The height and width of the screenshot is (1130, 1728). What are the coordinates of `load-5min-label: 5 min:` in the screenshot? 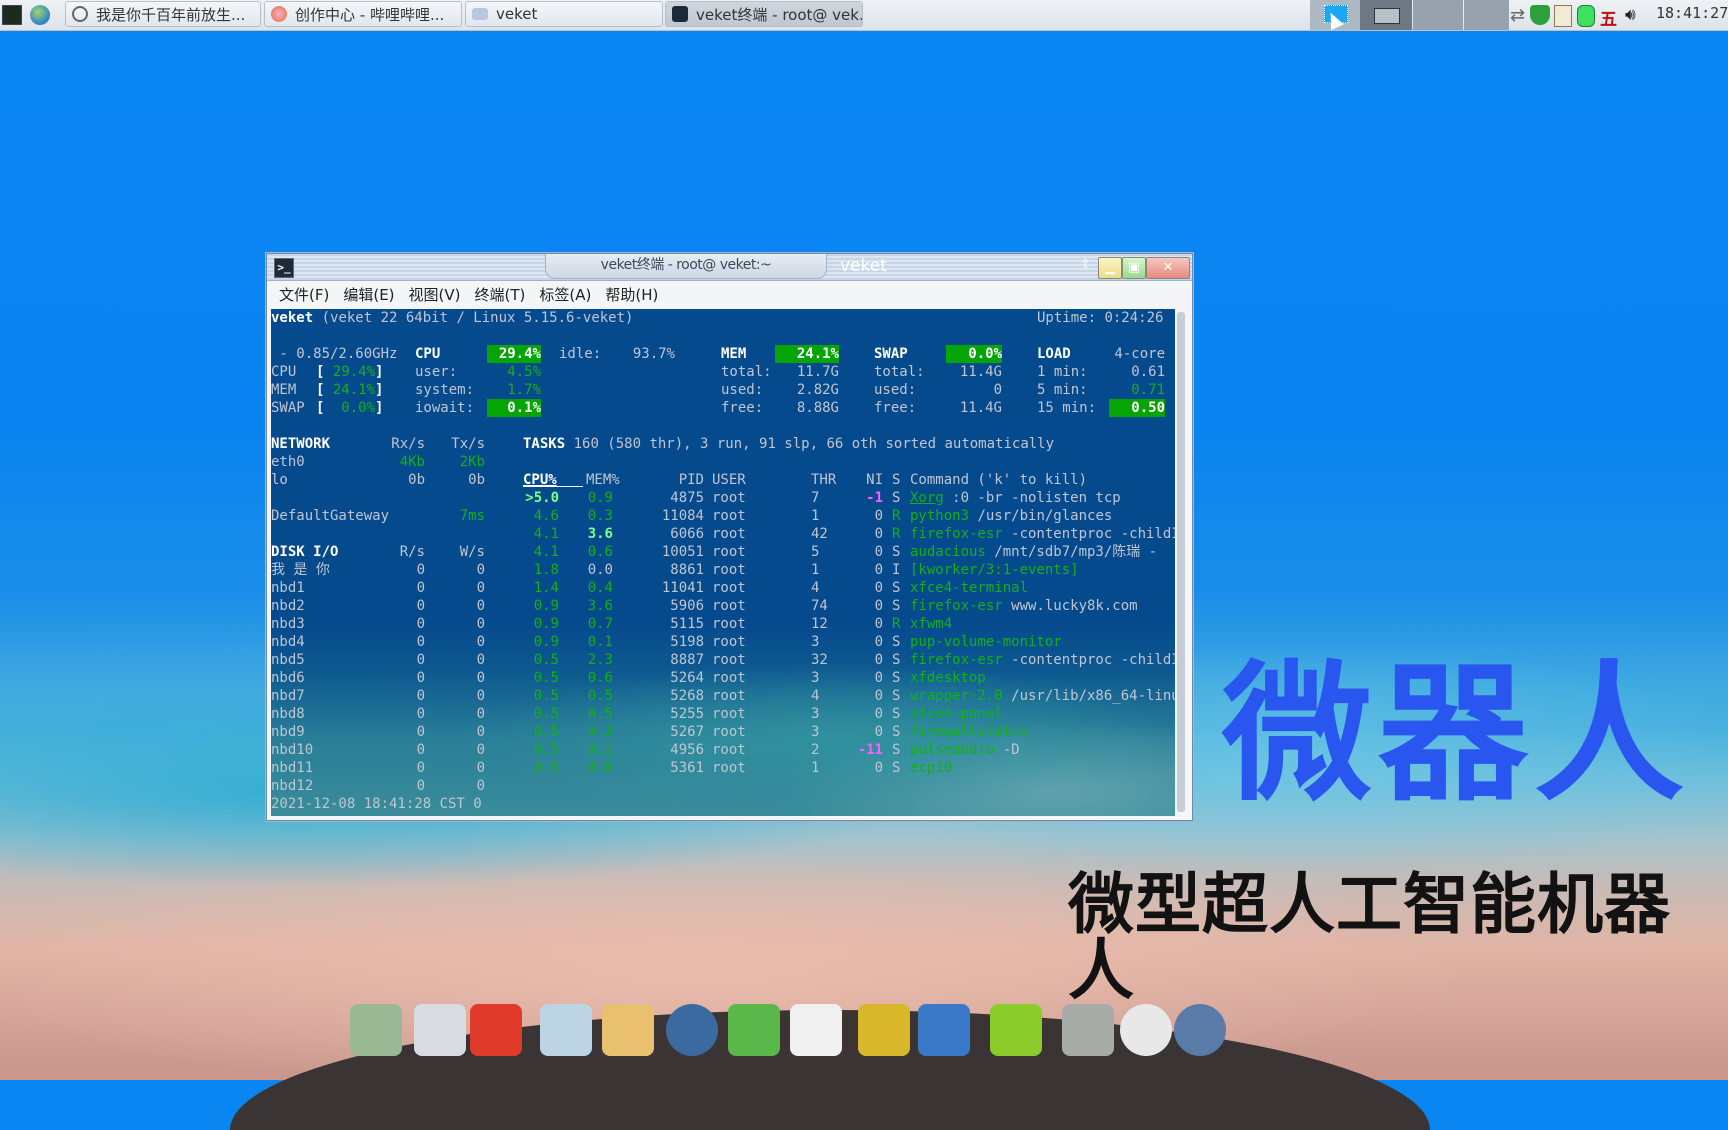 It's located at (1062, 390).